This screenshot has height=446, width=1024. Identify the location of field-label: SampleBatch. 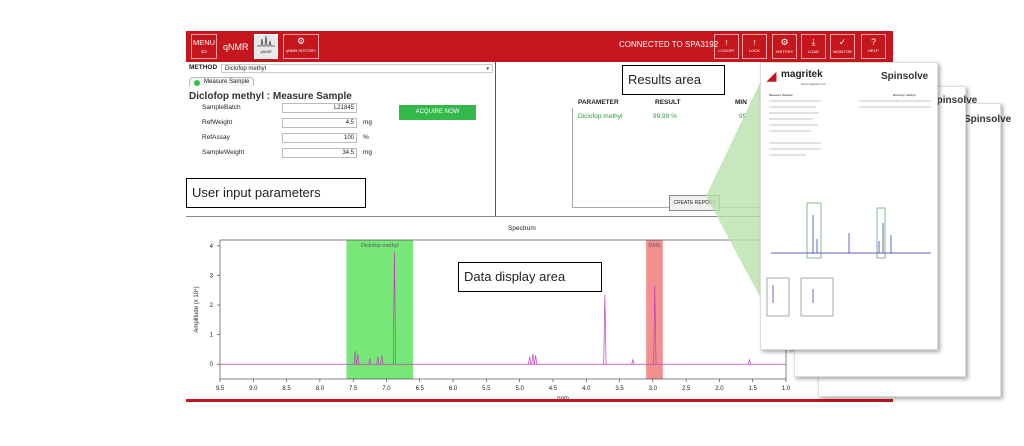
(221, 107).